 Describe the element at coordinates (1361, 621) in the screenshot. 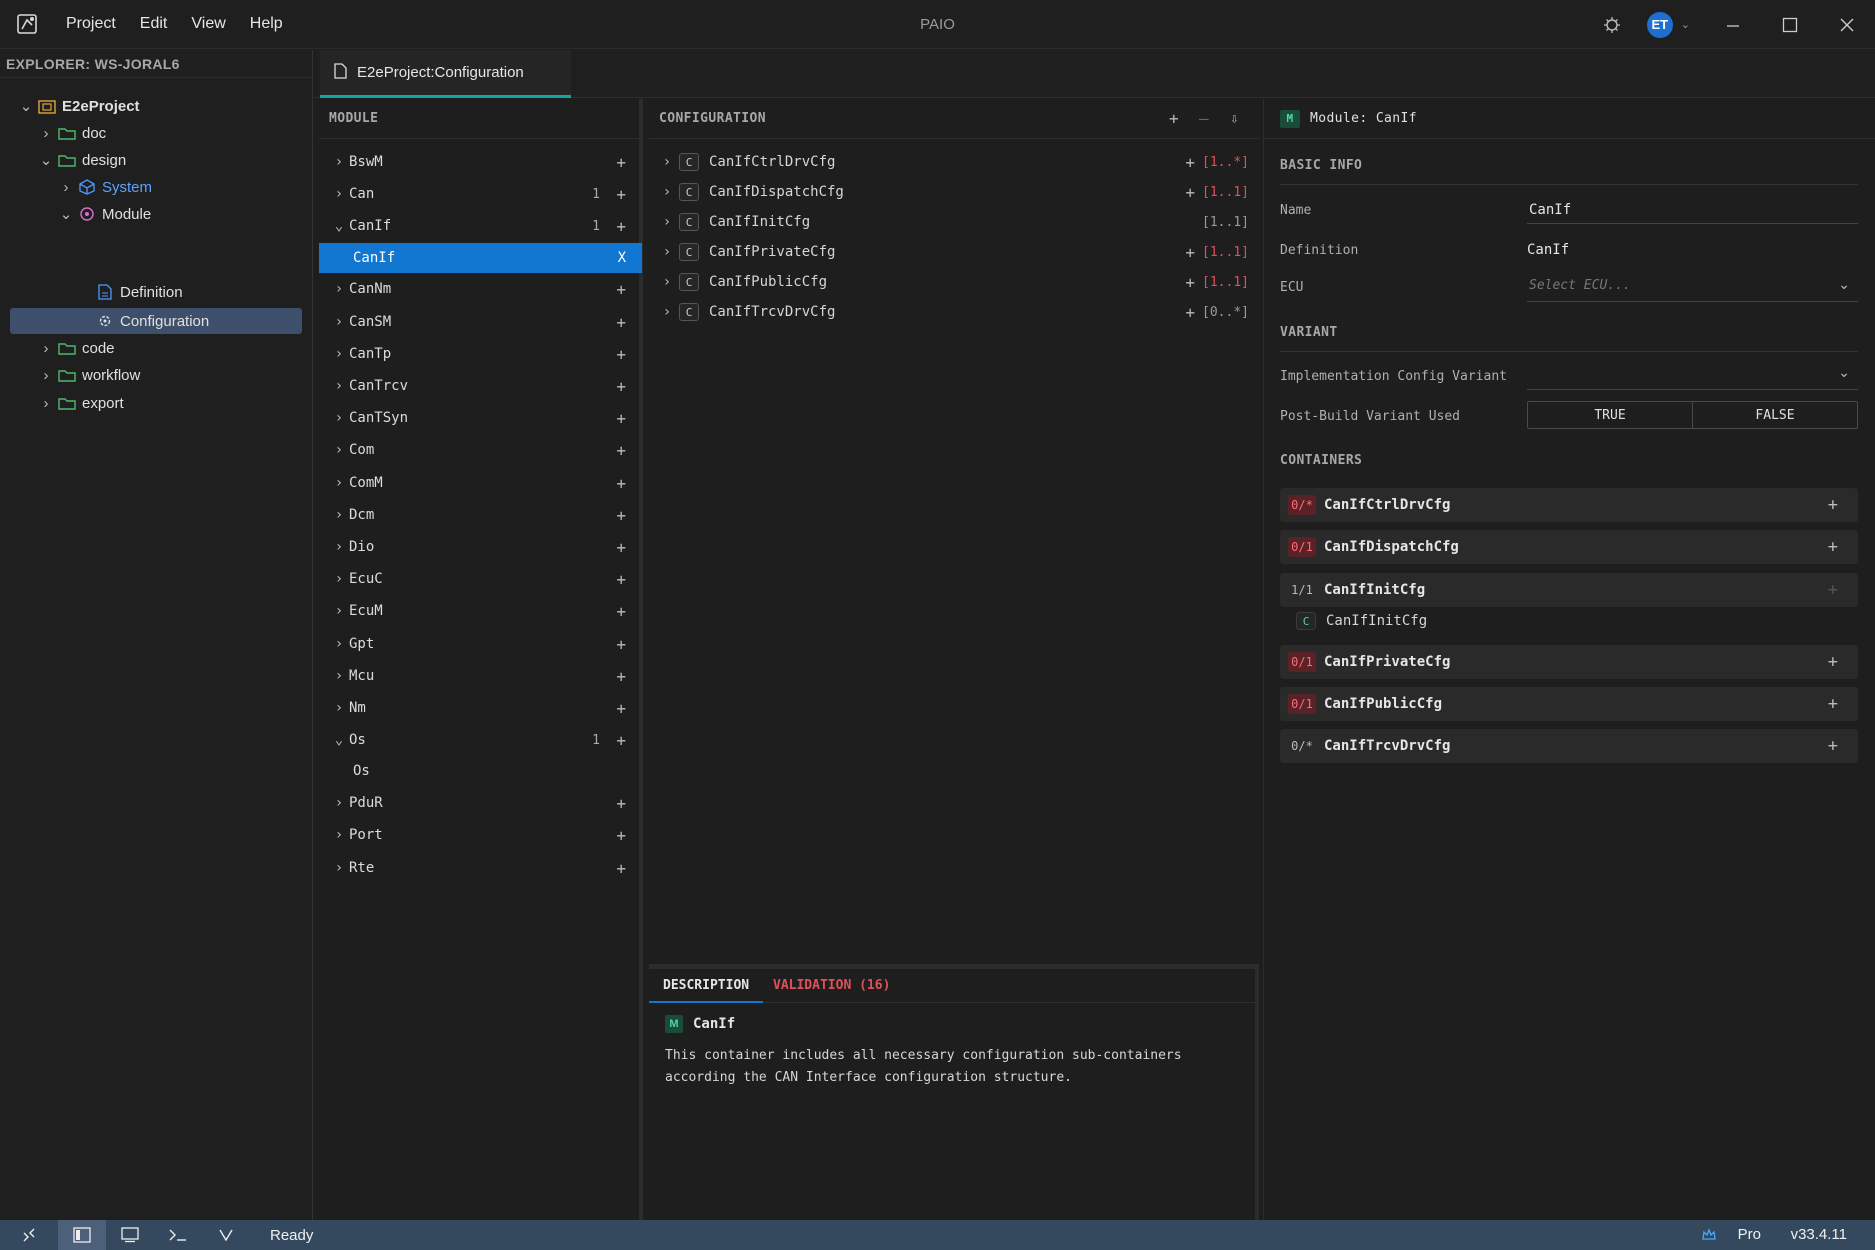

I see `sub-container-item: C CanIfInitCfg` at that location.